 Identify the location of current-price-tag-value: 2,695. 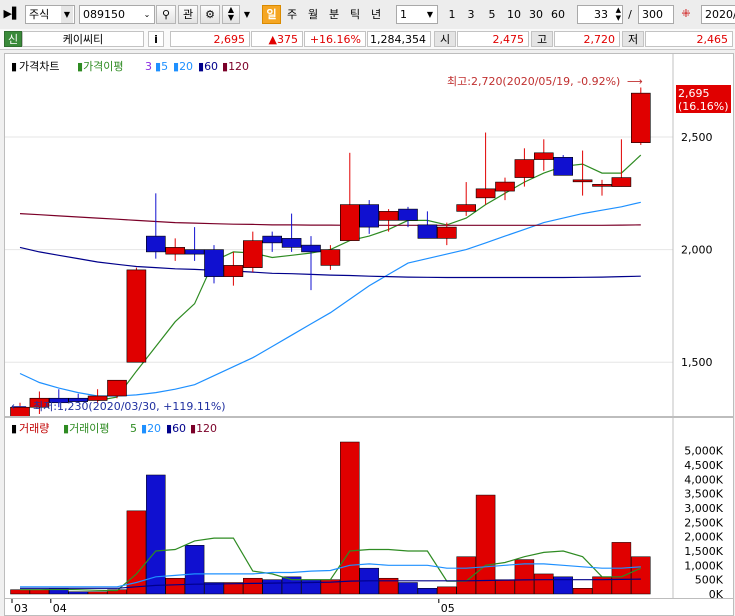
(694, 93).